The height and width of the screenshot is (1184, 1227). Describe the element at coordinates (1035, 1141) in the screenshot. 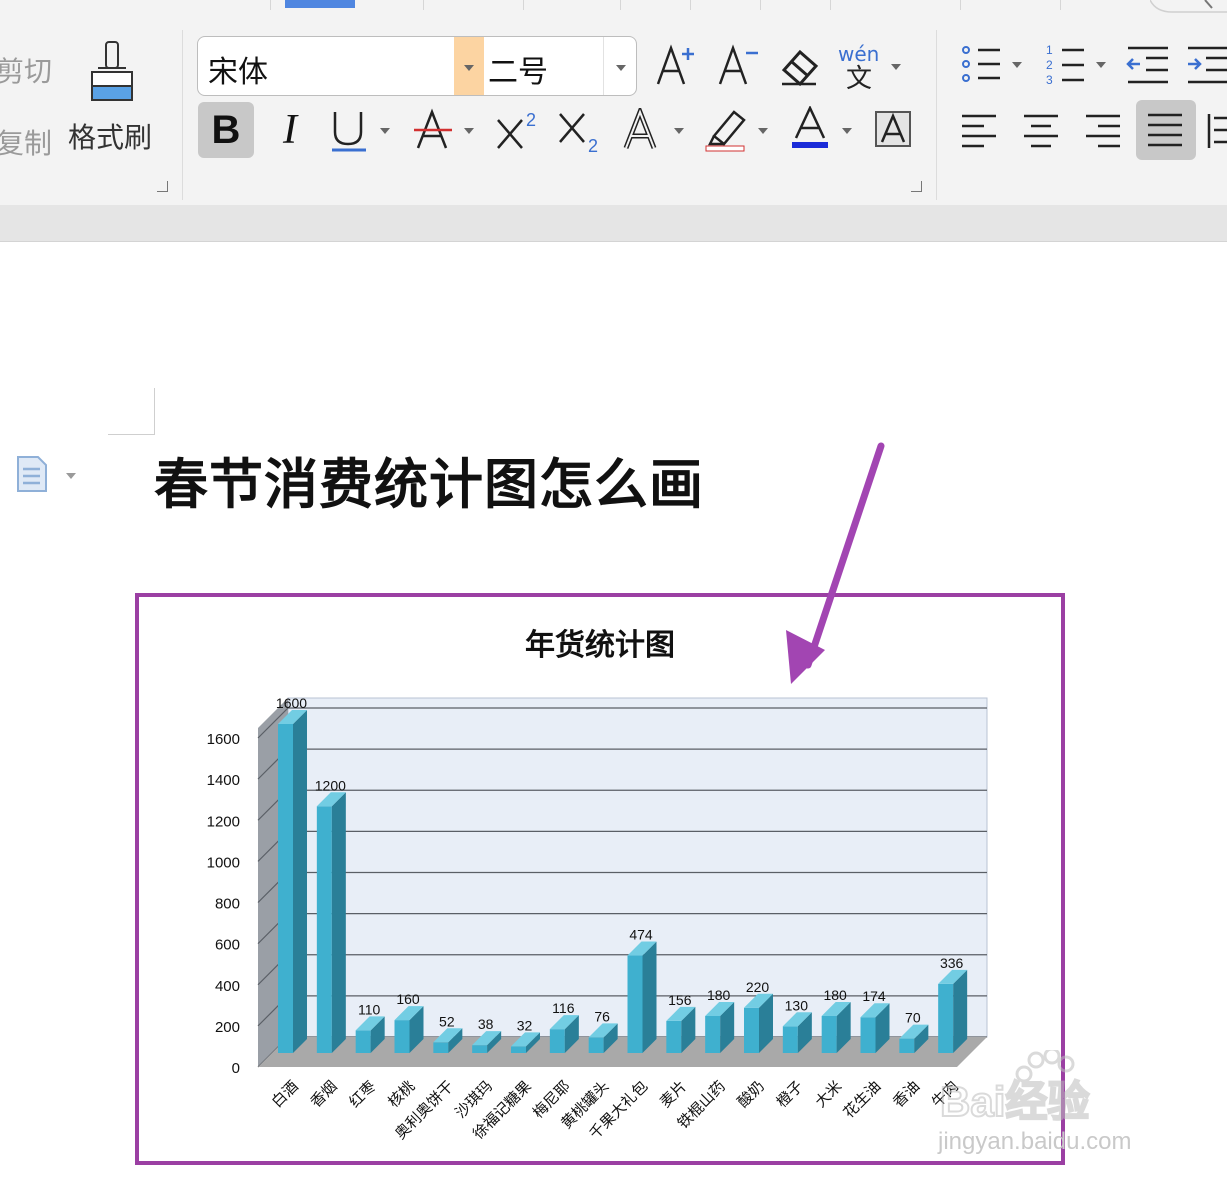

I see `watermark-url: jingyan.baidu.com` at that location.